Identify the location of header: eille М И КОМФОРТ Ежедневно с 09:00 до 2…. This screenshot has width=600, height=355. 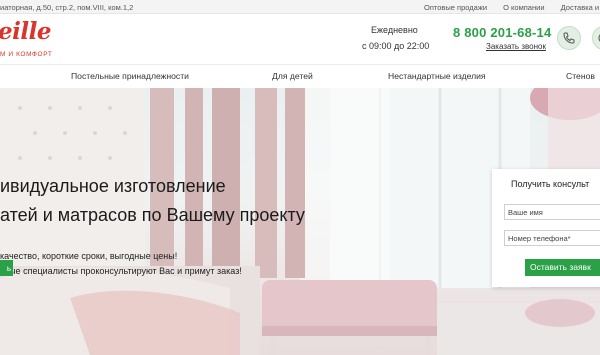
(300, 39).